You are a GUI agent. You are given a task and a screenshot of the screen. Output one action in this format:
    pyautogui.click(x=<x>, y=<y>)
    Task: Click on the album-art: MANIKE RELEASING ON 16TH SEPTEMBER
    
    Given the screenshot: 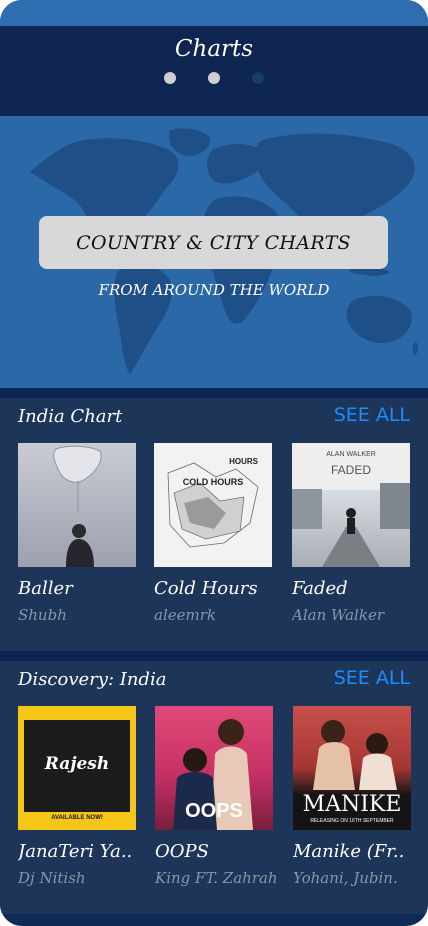 What is the action you would take?
    pyautogui.click(x=352, y=768)
    